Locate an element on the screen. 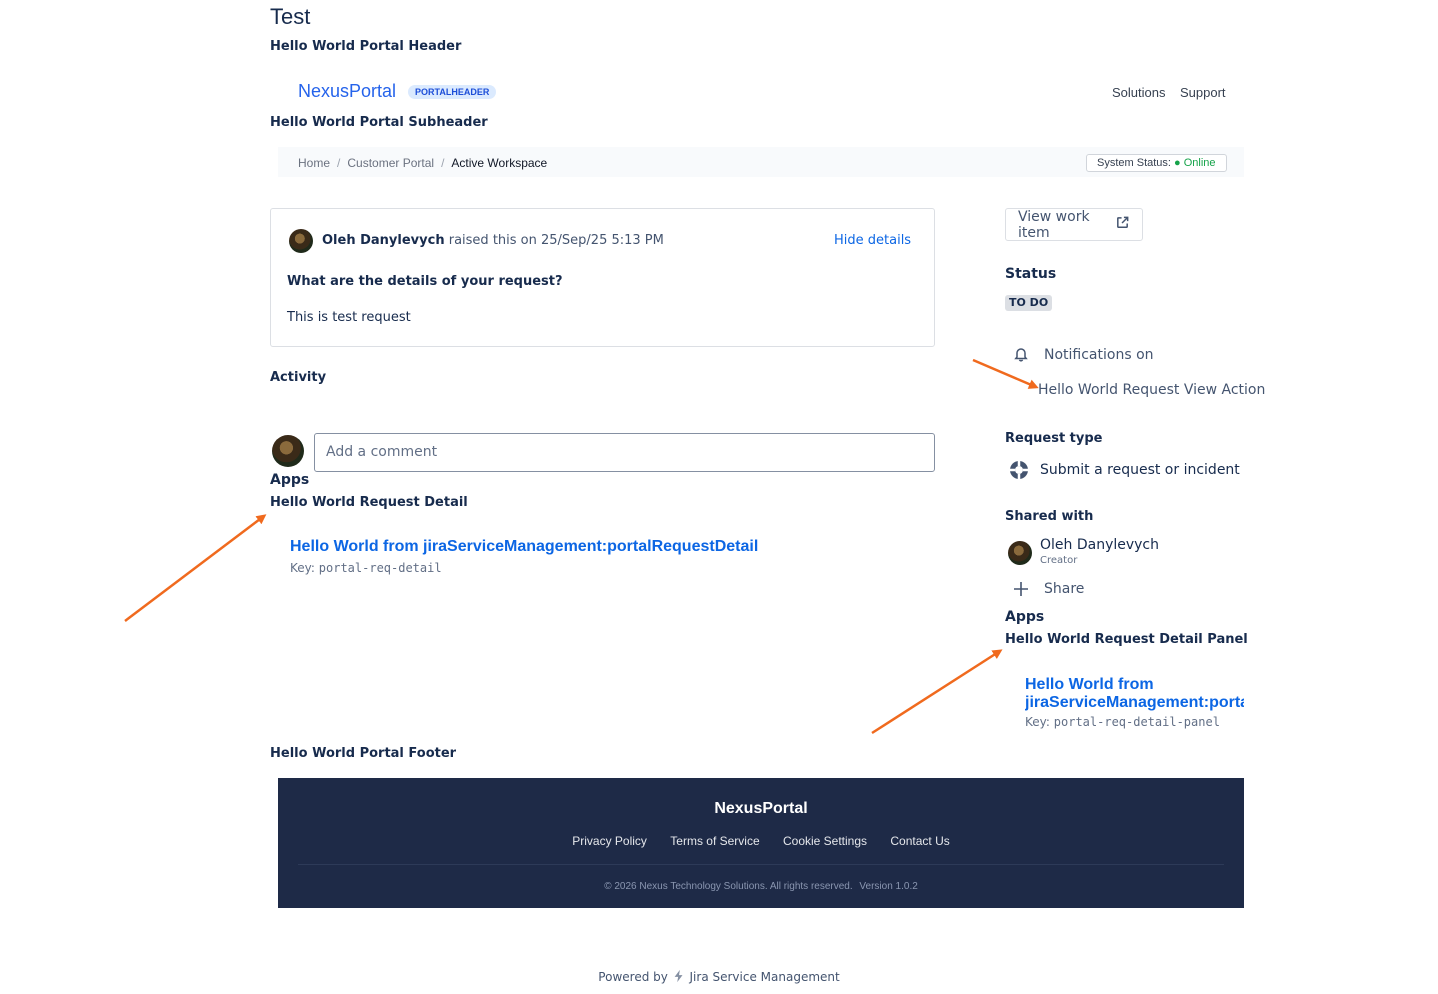 This screenshot has width=1438, height=994. request-detail-key: Key: portal-req-detail is located at coordinates (366, 568).